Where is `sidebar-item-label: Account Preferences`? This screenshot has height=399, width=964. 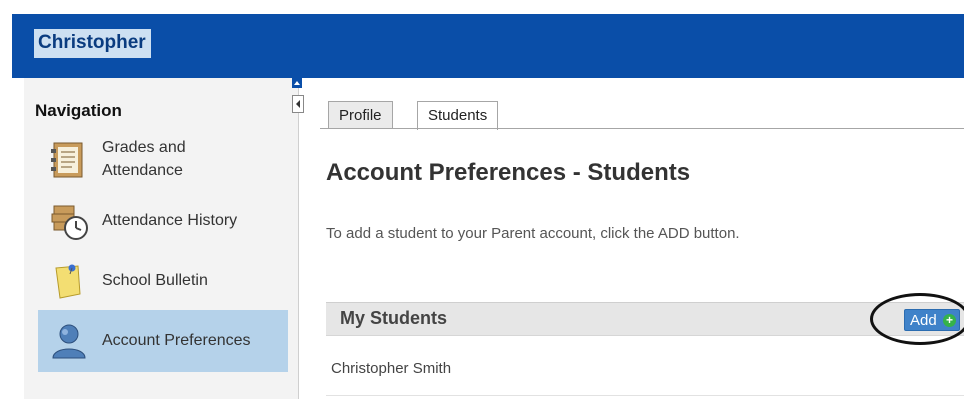
sidebar-item-label: Account Preferences is located at coordinates (176, 340).